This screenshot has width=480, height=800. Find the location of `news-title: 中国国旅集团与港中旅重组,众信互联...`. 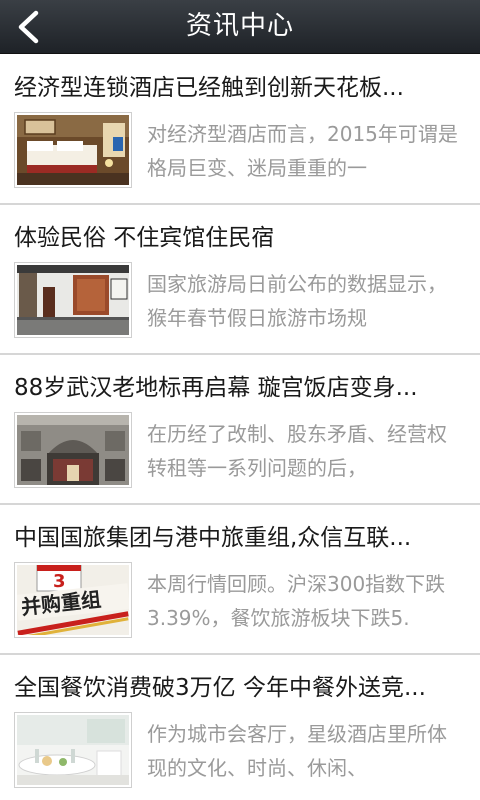

news-title: 中国国旅集团与港中旅重组,众信互联... is located at coordinates (213, 538).